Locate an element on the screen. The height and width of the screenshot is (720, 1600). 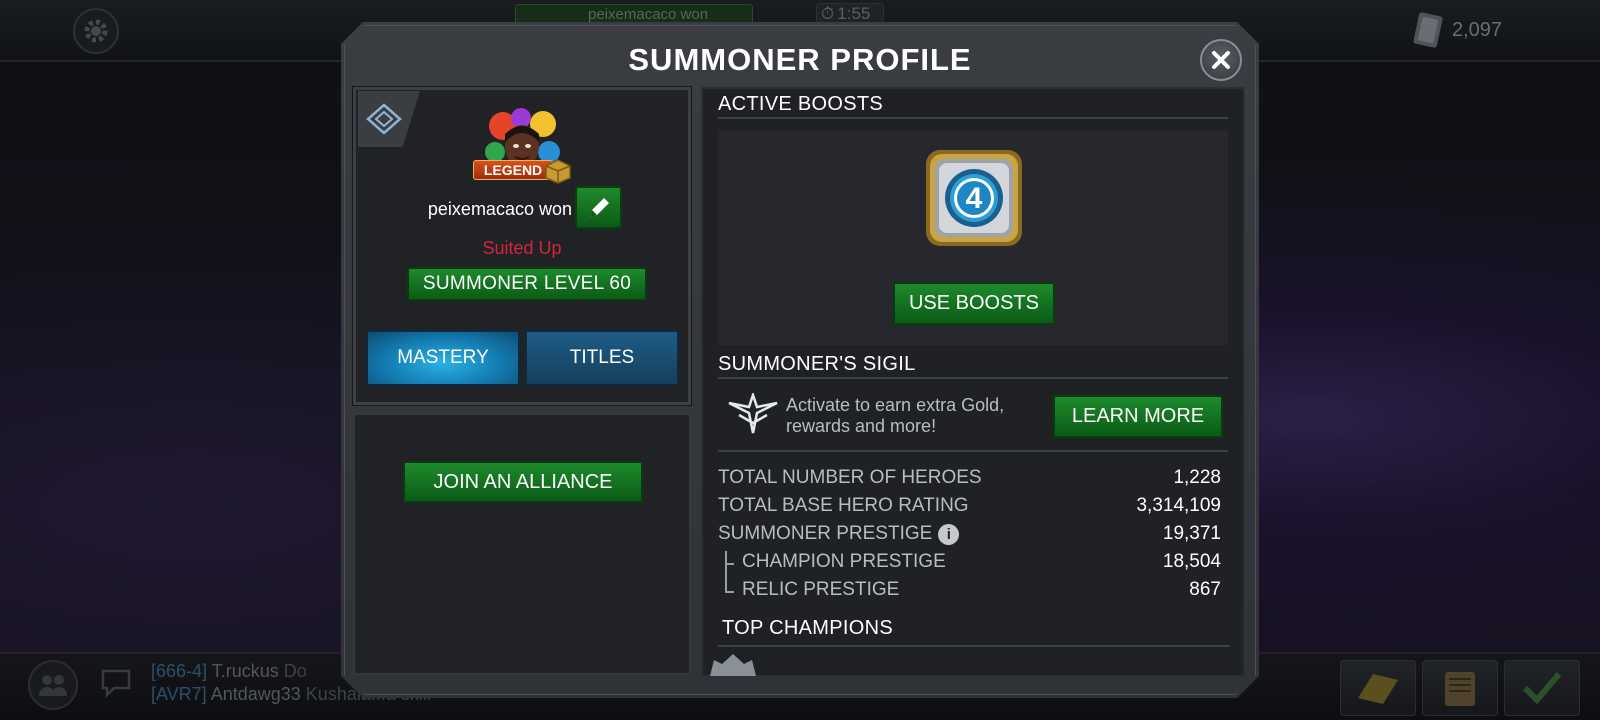
summoners-sigil-header: SUMMONER'S SIGIL is located at coordinates (817, 364).